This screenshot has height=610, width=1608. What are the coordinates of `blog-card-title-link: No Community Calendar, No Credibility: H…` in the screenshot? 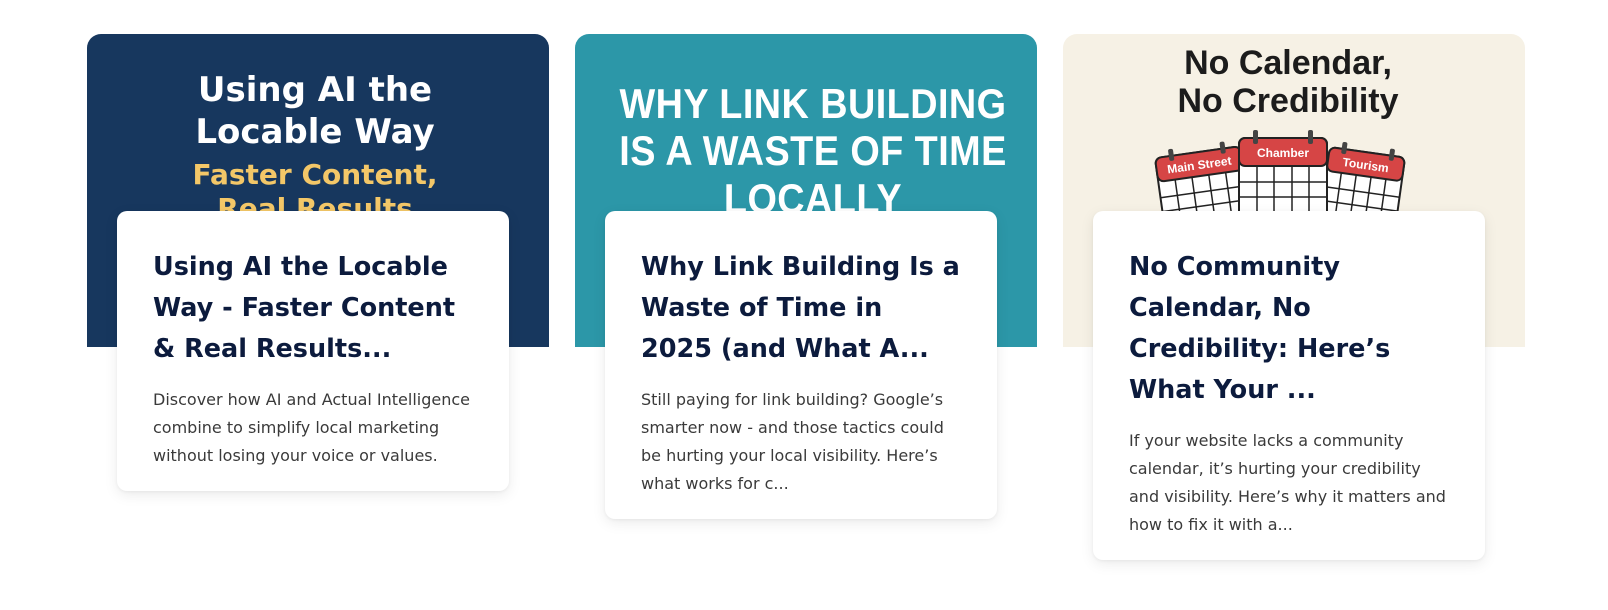 It's located at (1289, 329).